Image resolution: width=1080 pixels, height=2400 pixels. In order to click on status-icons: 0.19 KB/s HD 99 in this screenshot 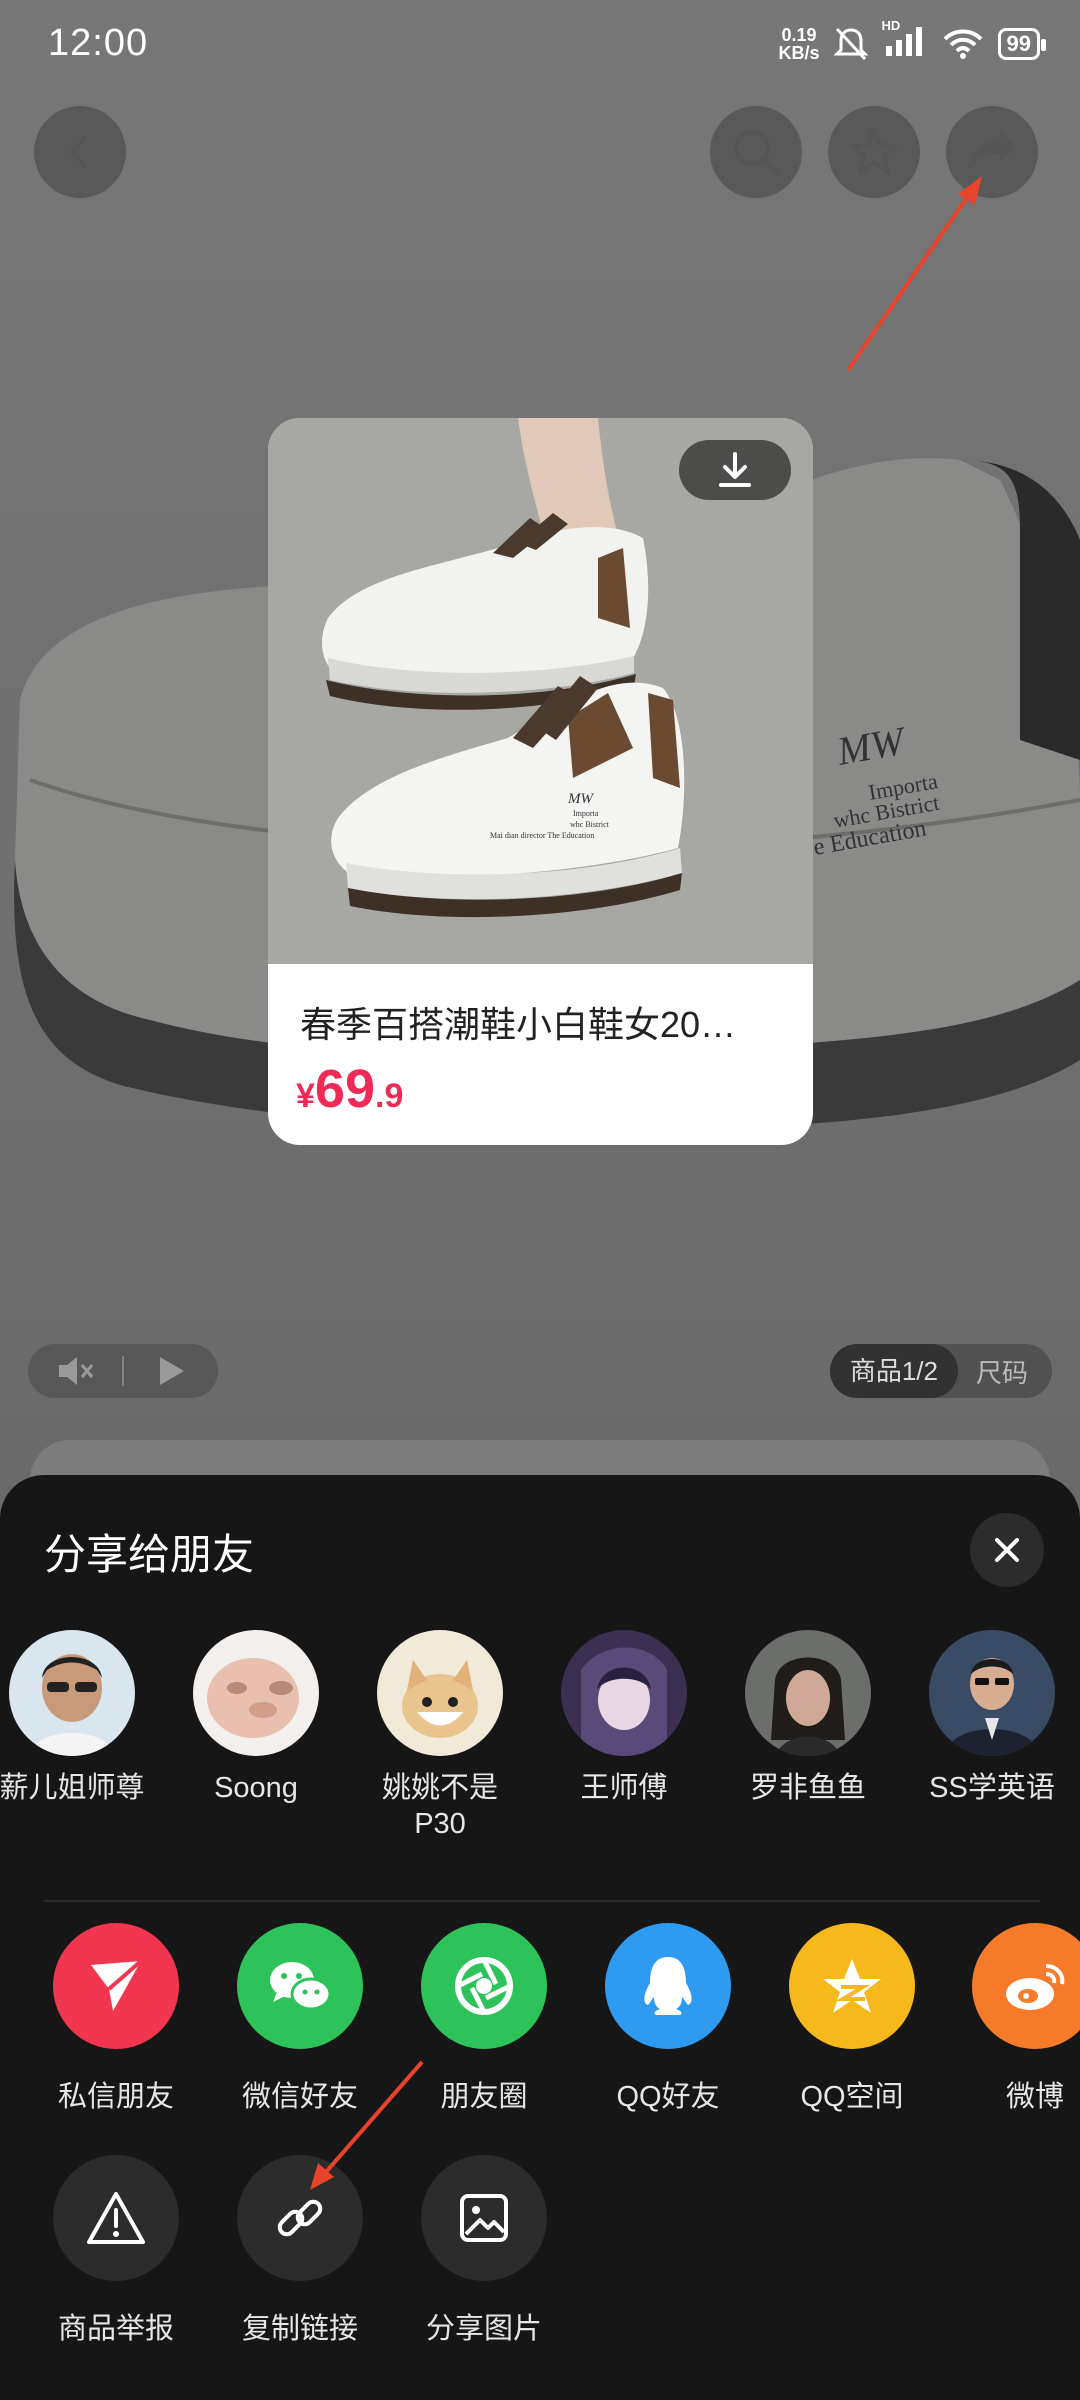, I will do `click(913, 40)`.